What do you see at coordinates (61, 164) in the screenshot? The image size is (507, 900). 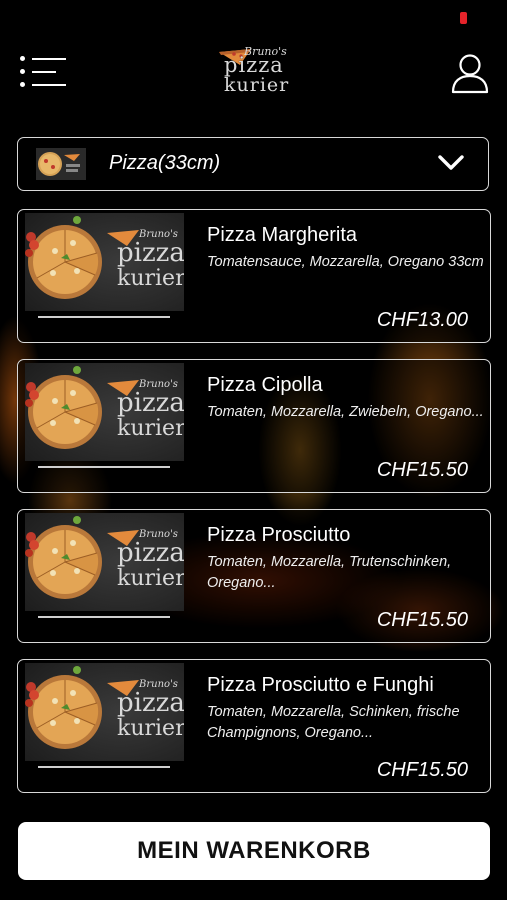 I see `category-thumbnail` at bounding box center [61, 164].